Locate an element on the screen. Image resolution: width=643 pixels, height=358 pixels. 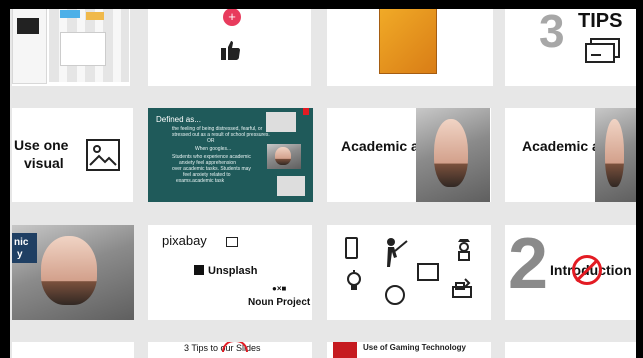
pixabay-logo: pixabay is located at coordinates (184, 240).